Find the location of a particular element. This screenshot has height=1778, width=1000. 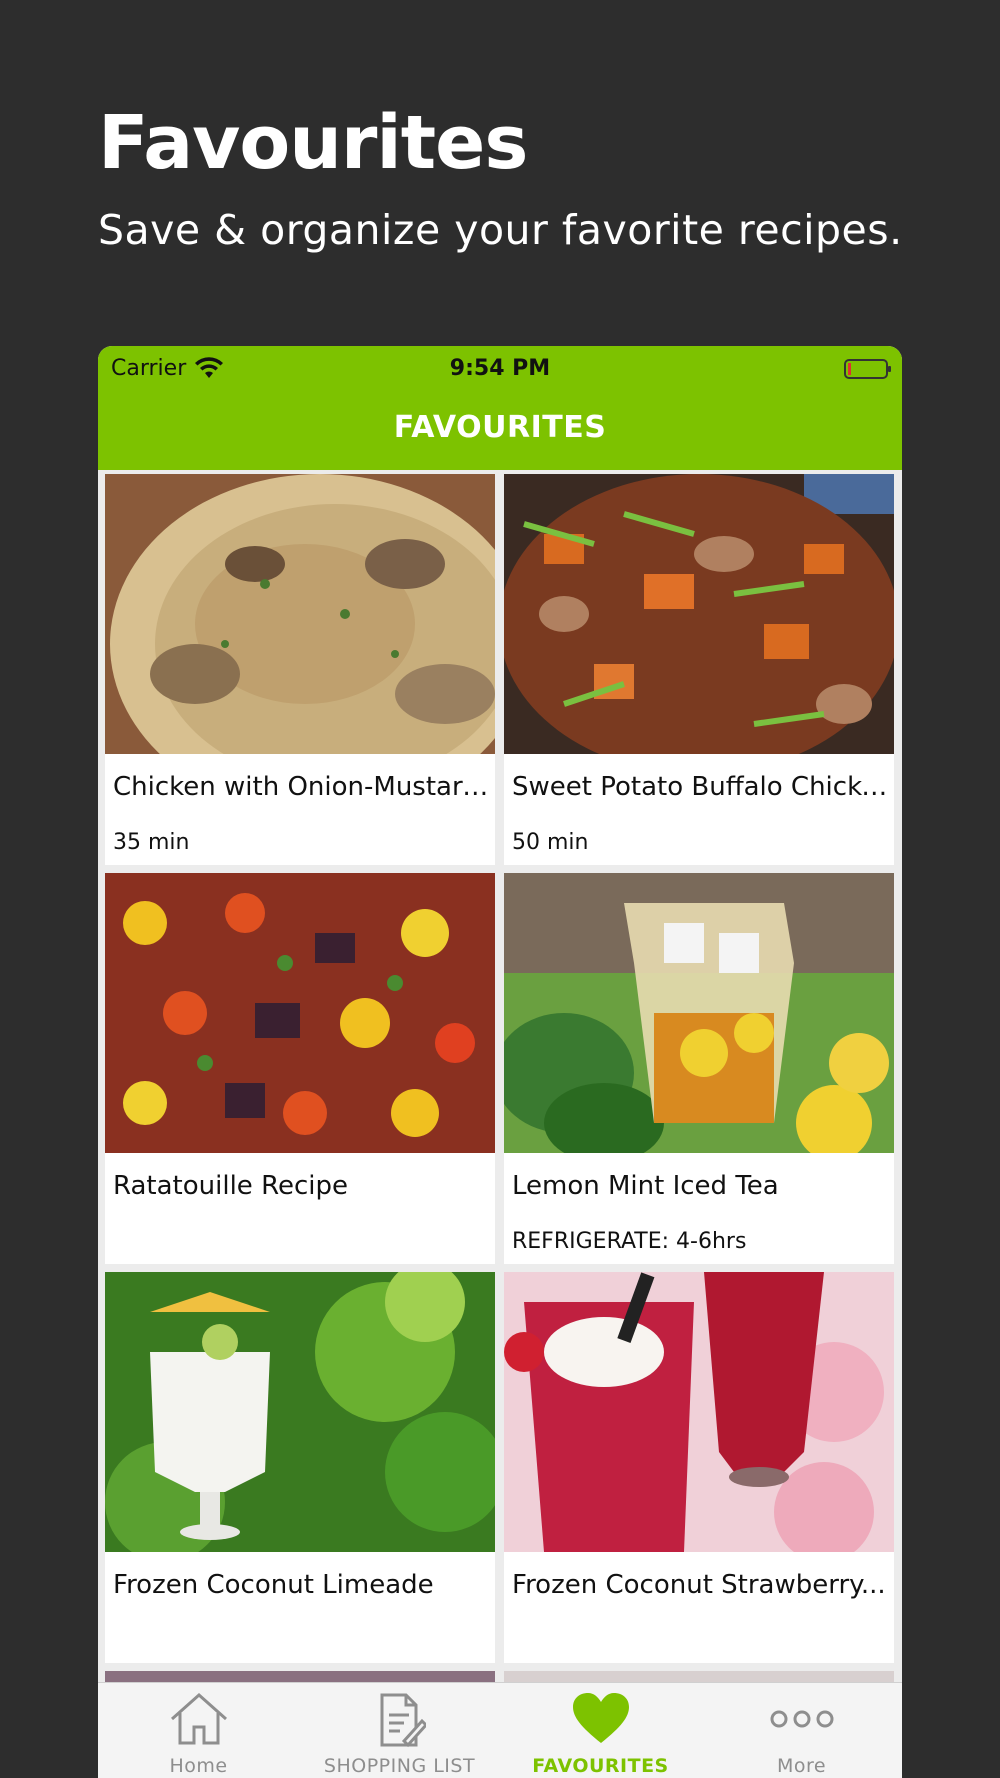

recipe-card: Chicken with Onion-Mustard... 35 min is located at coordinates (300, 669).